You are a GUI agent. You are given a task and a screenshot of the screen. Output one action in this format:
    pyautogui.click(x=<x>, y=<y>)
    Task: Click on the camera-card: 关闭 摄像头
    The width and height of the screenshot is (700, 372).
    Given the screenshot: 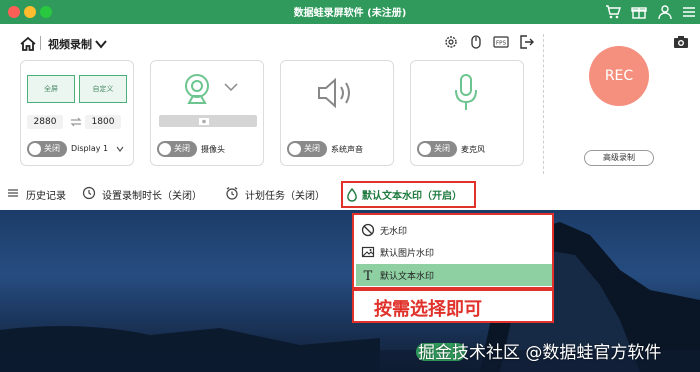 What is the action you would take?
    pyautogui.click(x=207, y=113)
    